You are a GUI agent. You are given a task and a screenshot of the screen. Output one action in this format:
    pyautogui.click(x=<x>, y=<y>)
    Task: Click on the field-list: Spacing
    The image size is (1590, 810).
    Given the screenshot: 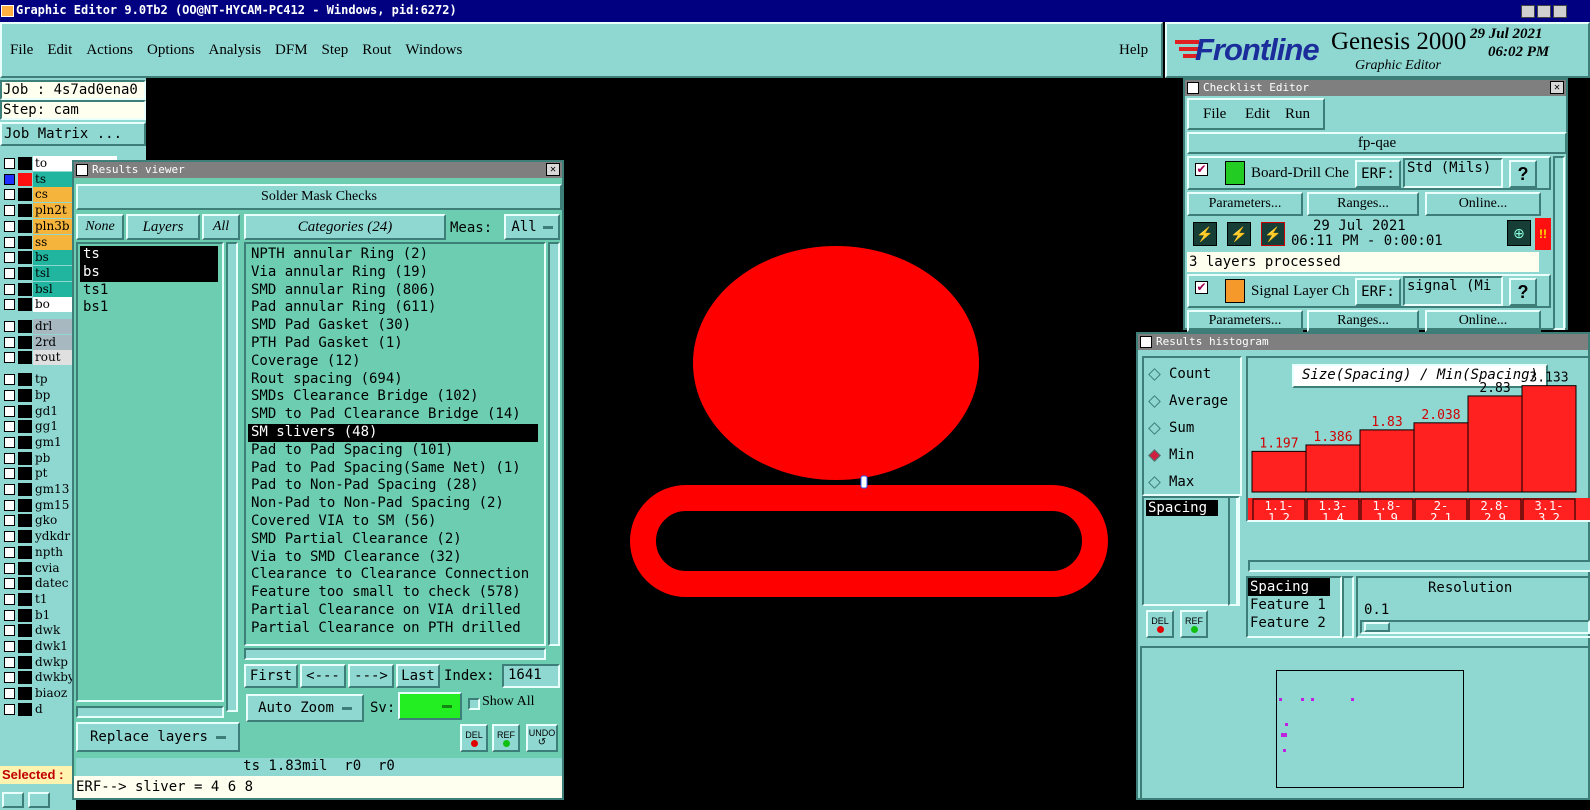 What is the action you would take?
    pyautogui.click(x=1190, y=551)
    